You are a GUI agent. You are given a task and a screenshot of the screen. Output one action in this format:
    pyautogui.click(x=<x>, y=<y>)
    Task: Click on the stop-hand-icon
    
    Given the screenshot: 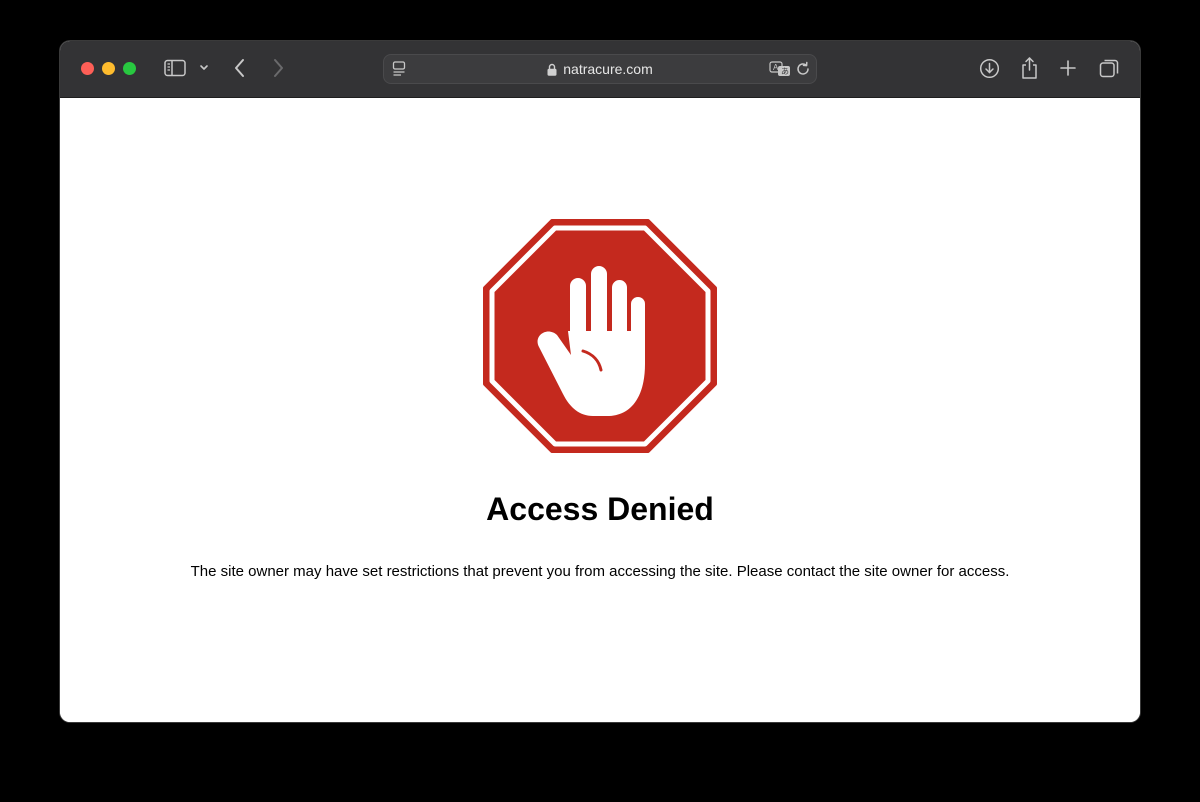 What is the action you would take?
    pyautogui.click(x=600, y=336)
    